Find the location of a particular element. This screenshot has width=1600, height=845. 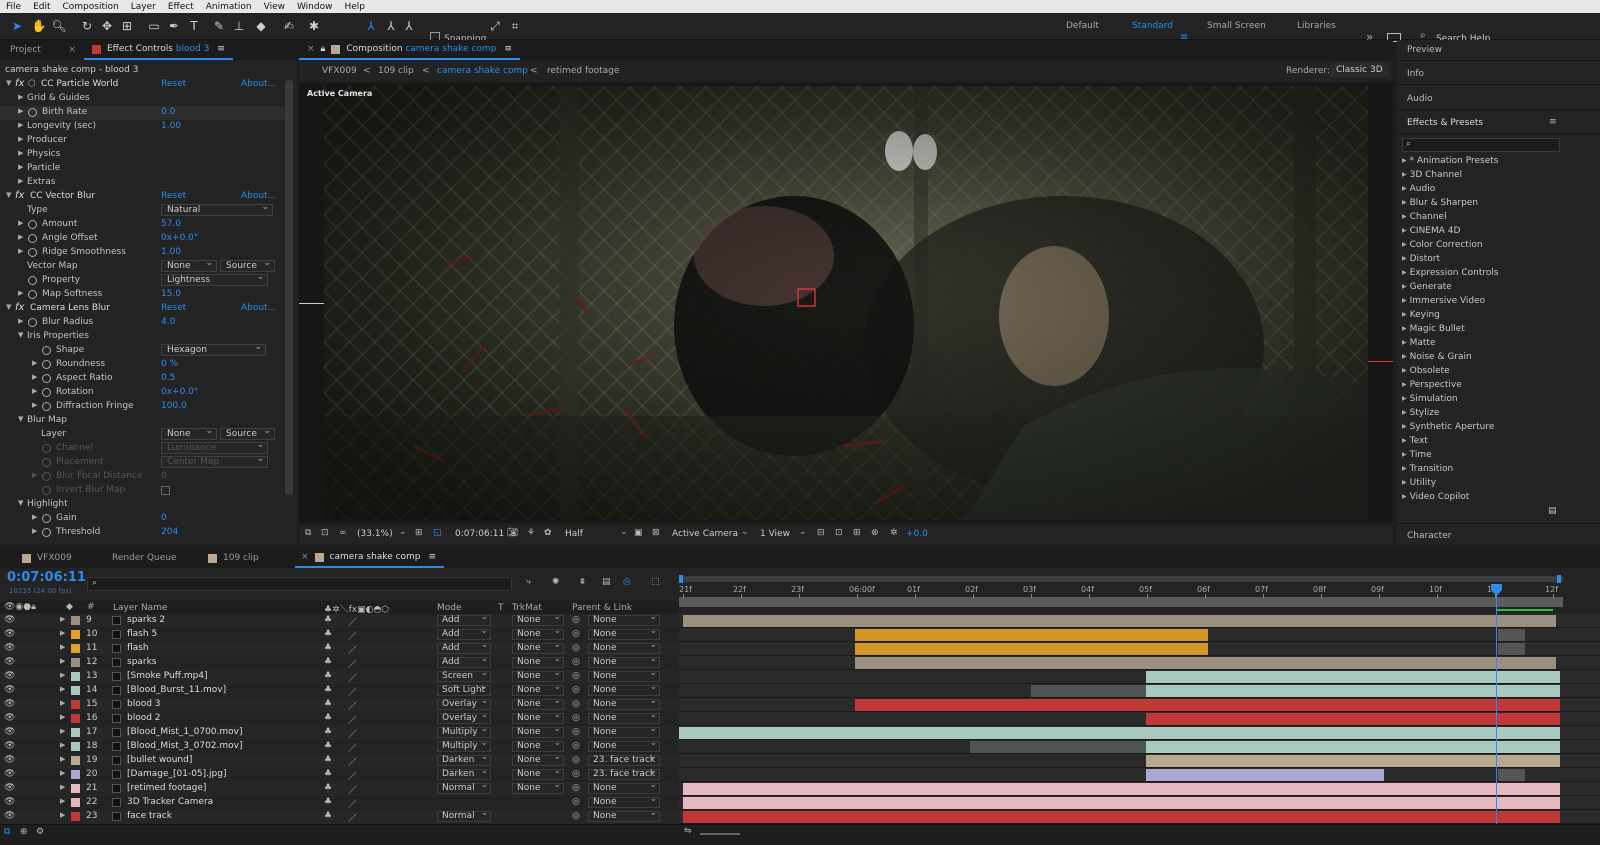

snapshot-icon: 📷︎ is located at coordinates (512, 533).